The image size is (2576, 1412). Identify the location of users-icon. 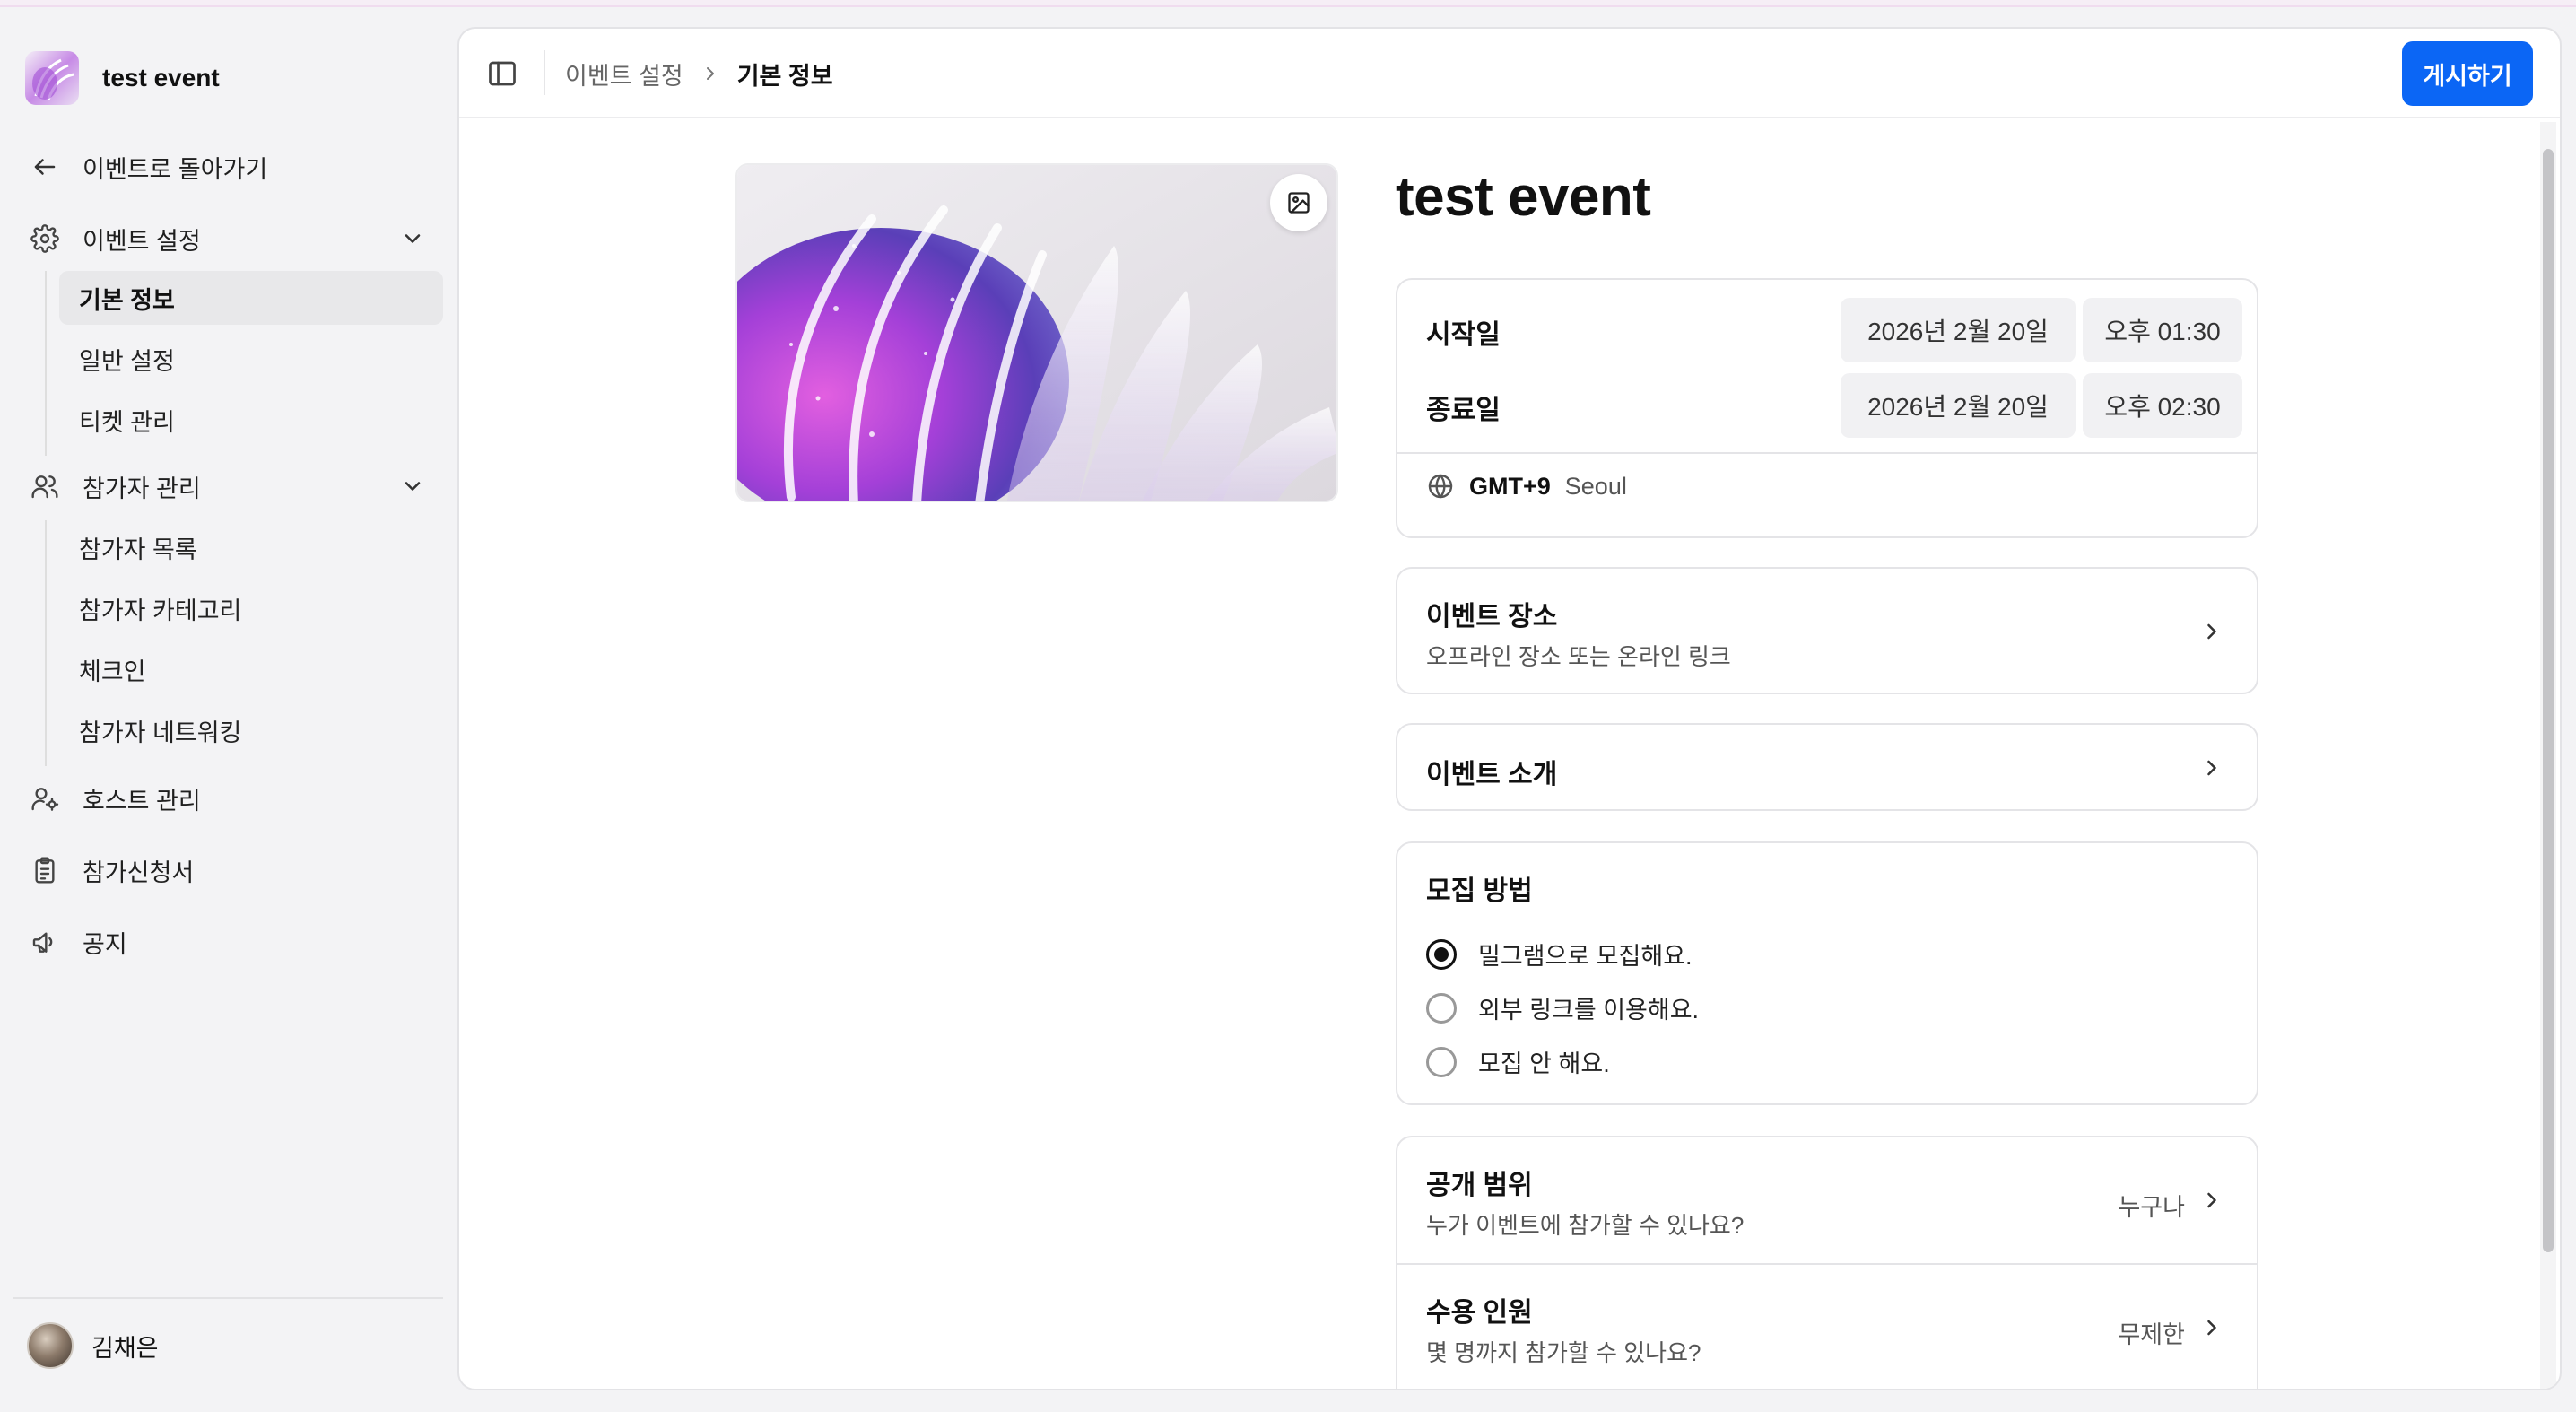
(45, 486).